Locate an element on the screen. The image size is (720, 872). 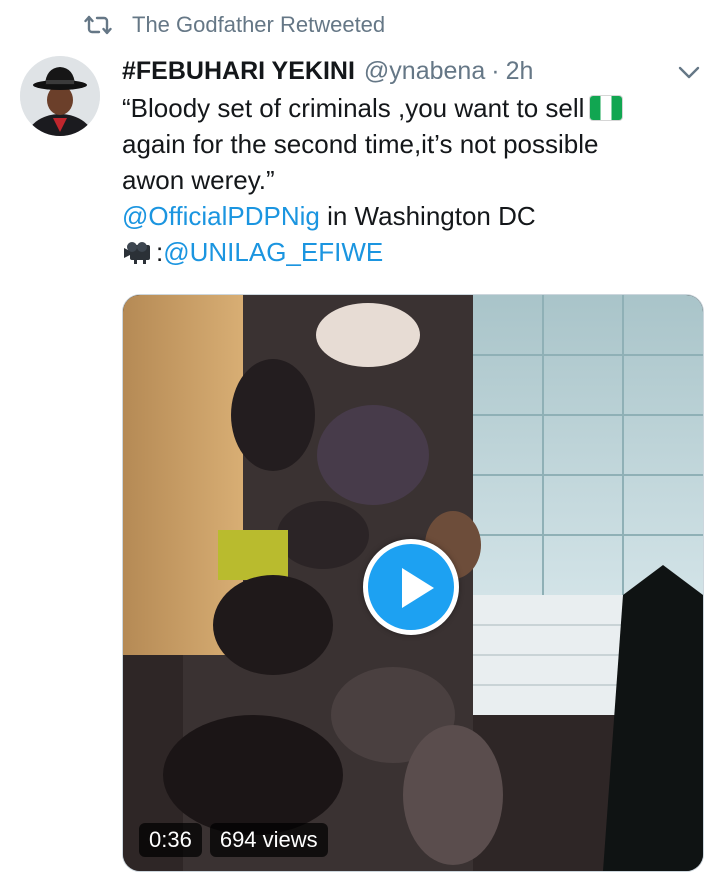
mention-link: @UNILAG_EFIWE is located at coordinates (273, 252).